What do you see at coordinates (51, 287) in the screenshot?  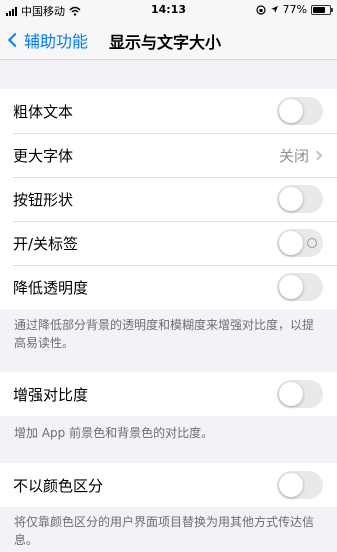 I see `reduce-transparency-label: 降低透明度` at bounding box center [51, 287].